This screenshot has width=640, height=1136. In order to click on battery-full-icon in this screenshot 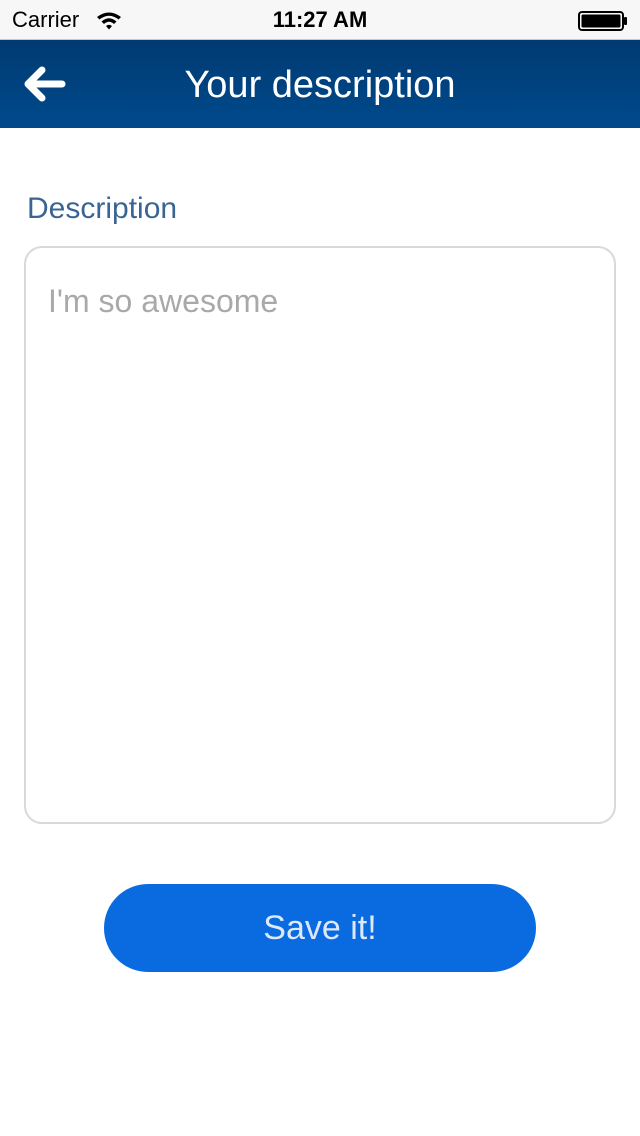, I will do `click(602, 21)`.